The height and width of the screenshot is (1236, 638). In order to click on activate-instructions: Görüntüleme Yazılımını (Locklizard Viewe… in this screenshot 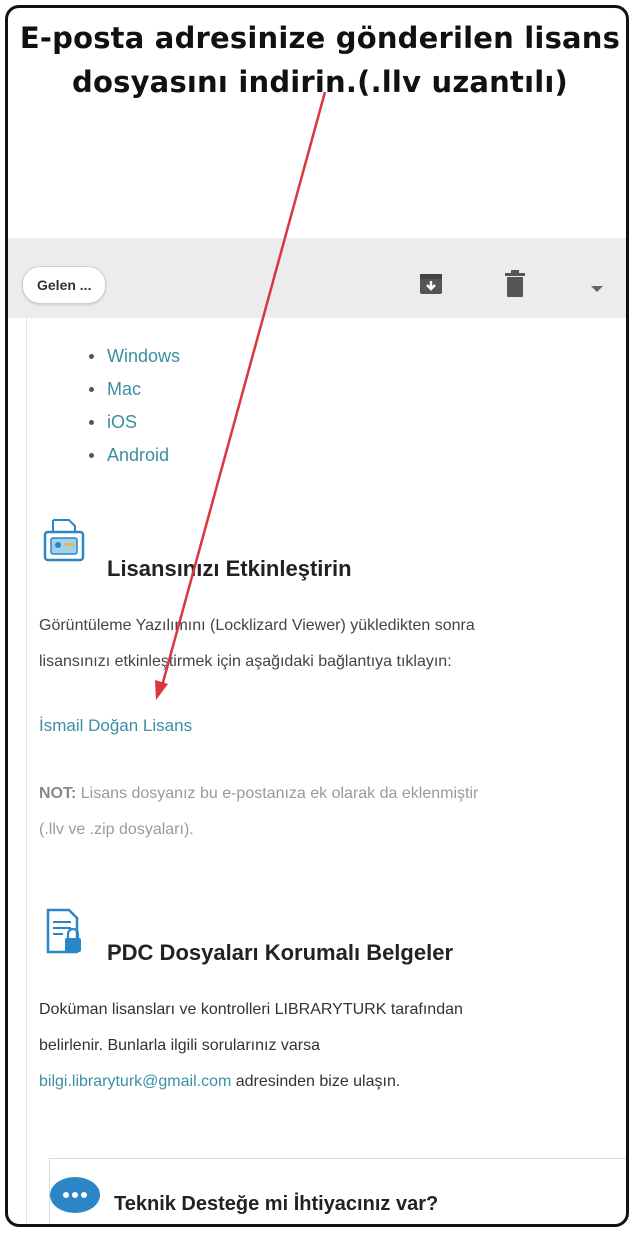, I will do `click(257, 644)`.